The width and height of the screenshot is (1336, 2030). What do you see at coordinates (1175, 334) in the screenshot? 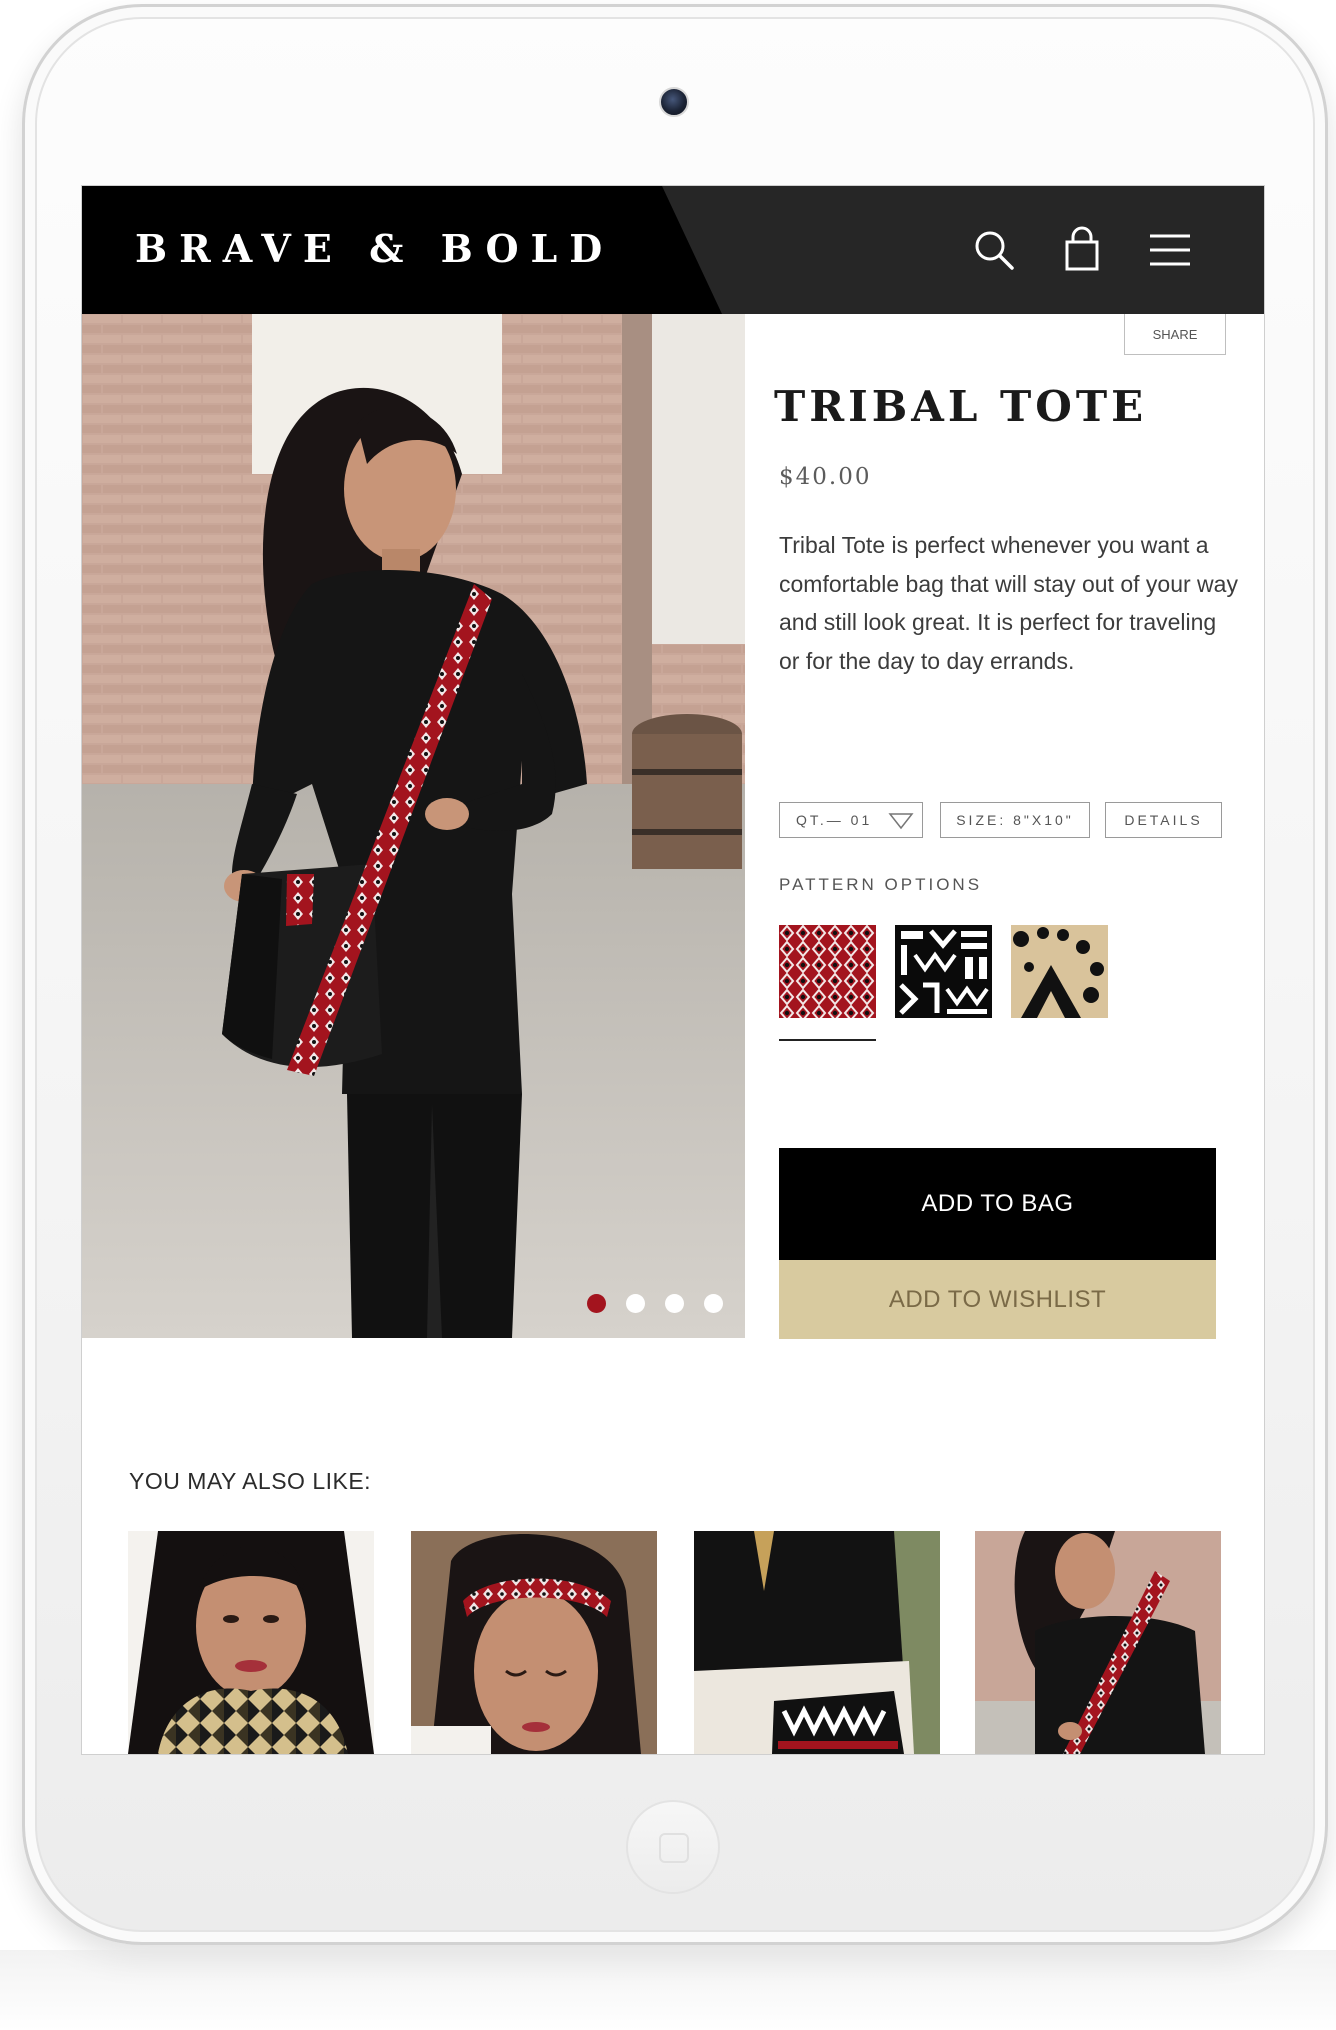
I see `share-button: SHARE` at bounding box center [1175, 334].